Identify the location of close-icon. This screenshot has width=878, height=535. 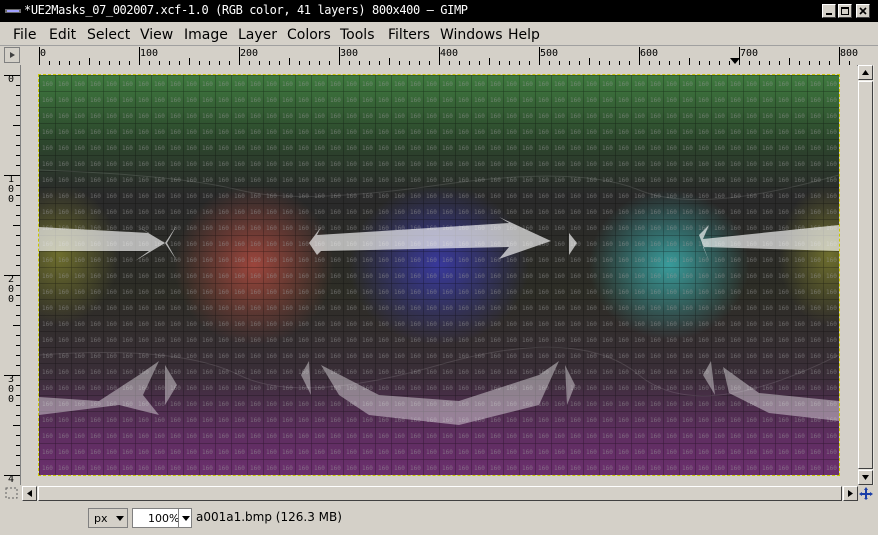
(863, 11).